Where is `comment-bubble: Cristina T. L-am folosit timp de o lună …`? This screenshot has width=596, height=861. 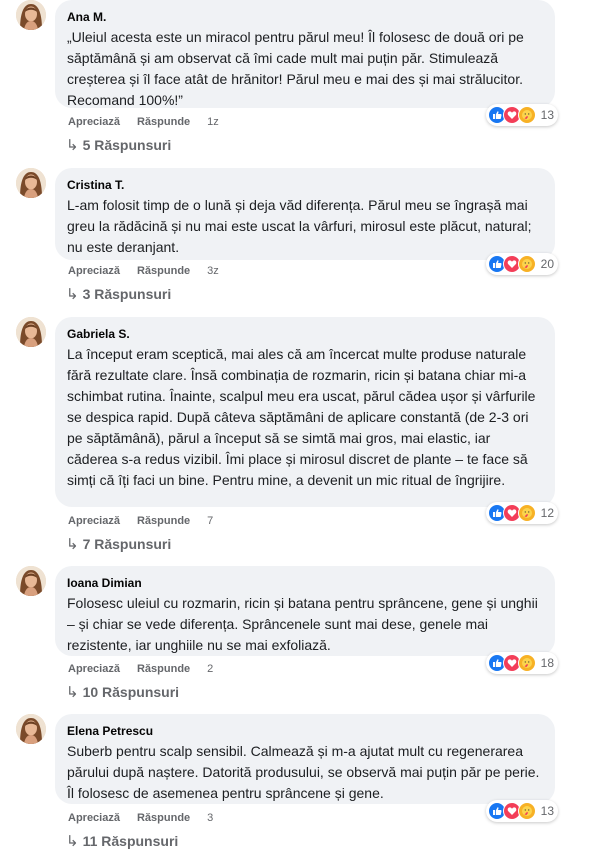
comment-bubble: Cristina T. L-am folosit timp de o lună … is located at coordinates (305, 214).